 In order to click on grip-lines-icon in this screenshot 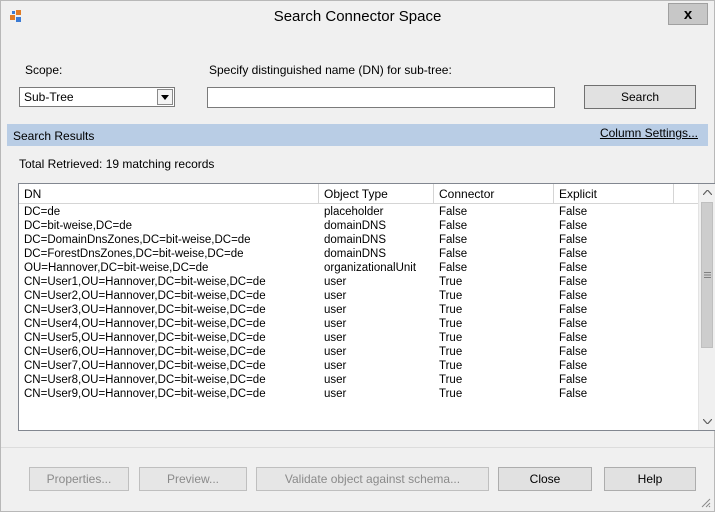, I will do `click(707, 275)`.